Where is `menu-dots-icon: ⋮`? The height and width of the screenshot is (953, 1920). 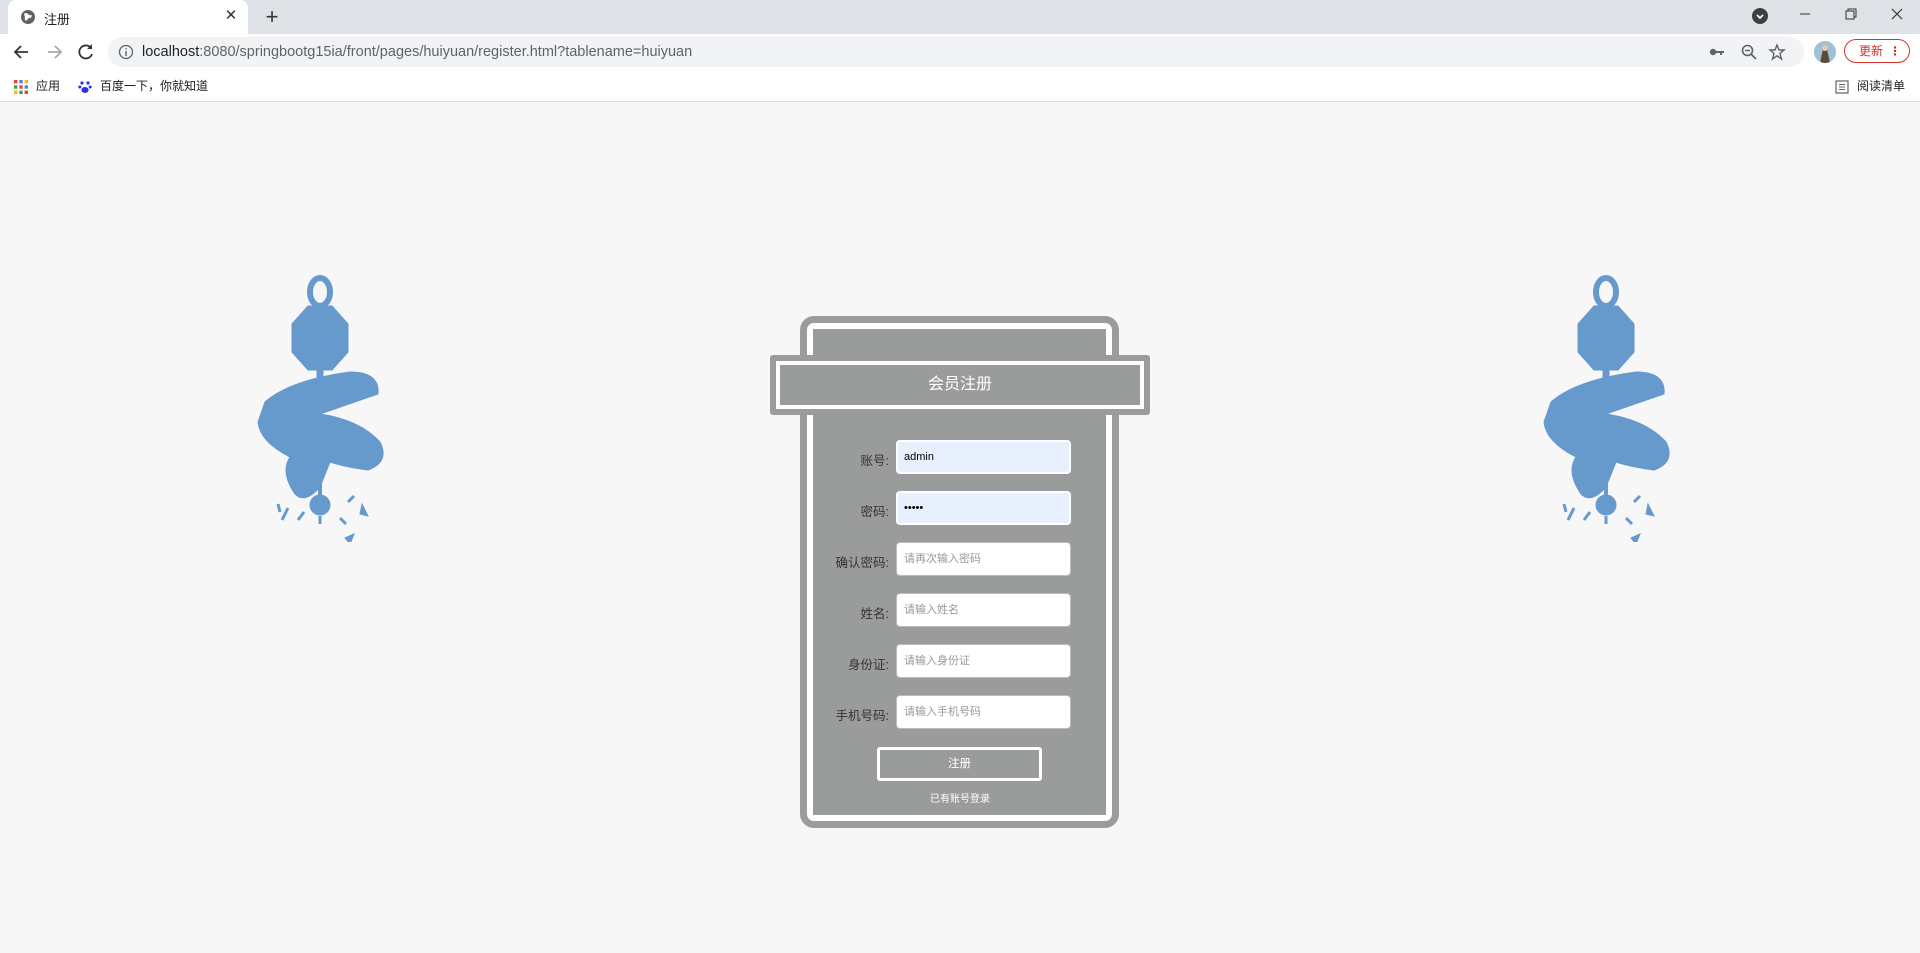
menu-dots-icon: ⋮ is located at coordinates (1895, 51).